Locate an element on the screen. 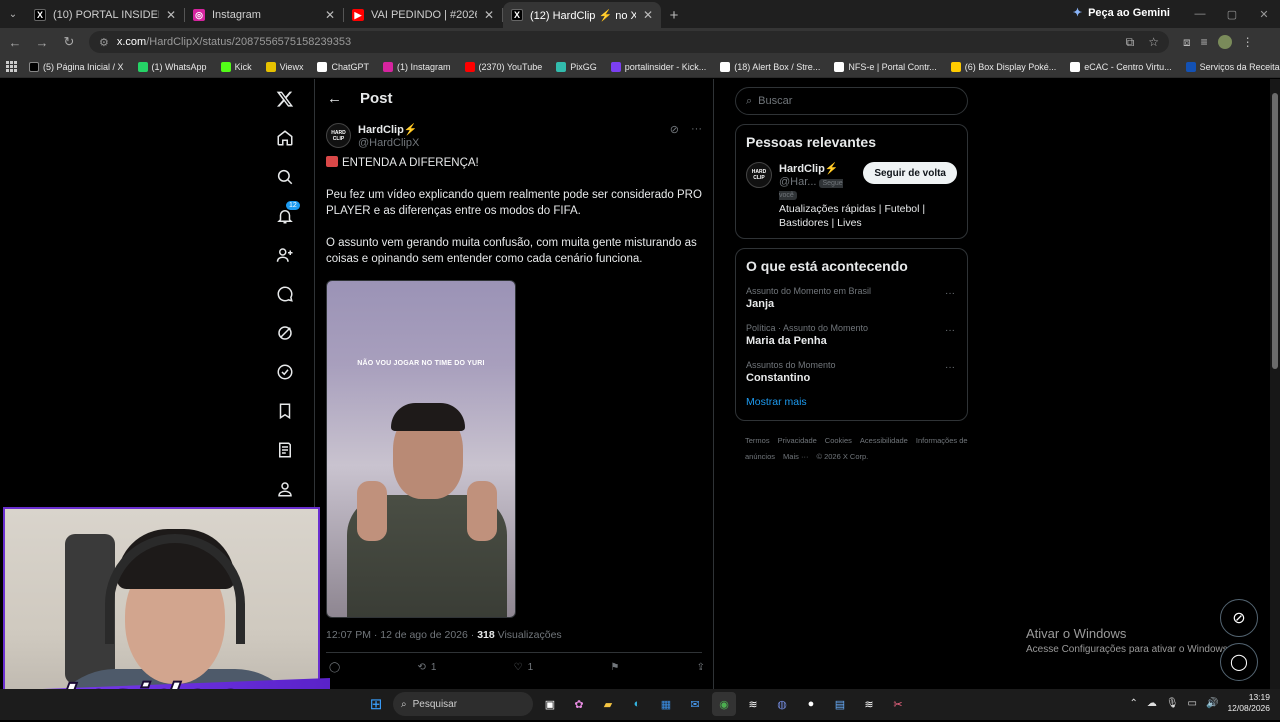 The height and width of the screenshot is (722, 1280). trend-item: Assuntos do Momento Constantino ··· is located at coordinates (851, 372).